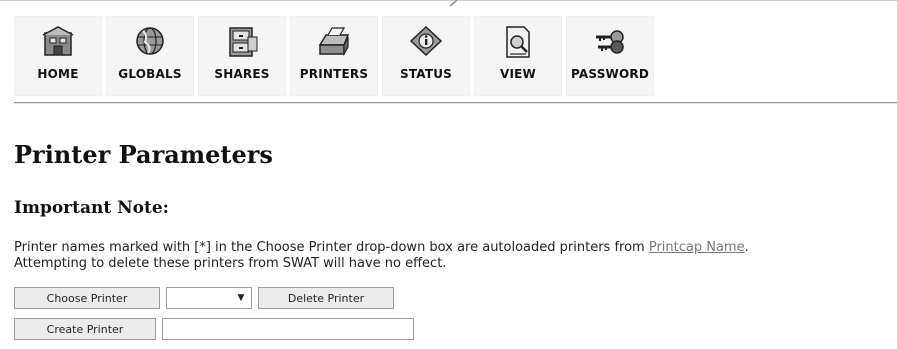 The height and width of the screenshot is (349, 897). I want to click on password-button: PASSWORD, so click(610, 56).